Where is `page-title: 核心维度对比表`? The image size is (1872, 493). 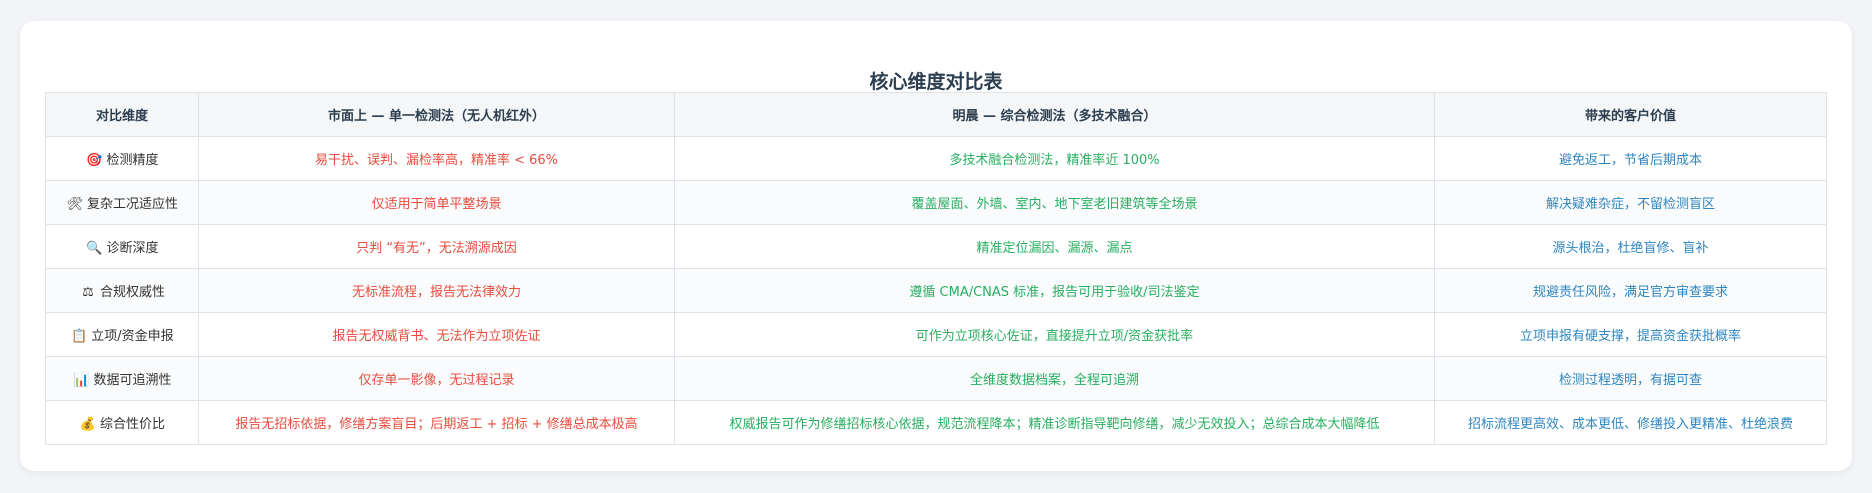
page-title: 核心维度对比表 is located at coordinates (936, 82).